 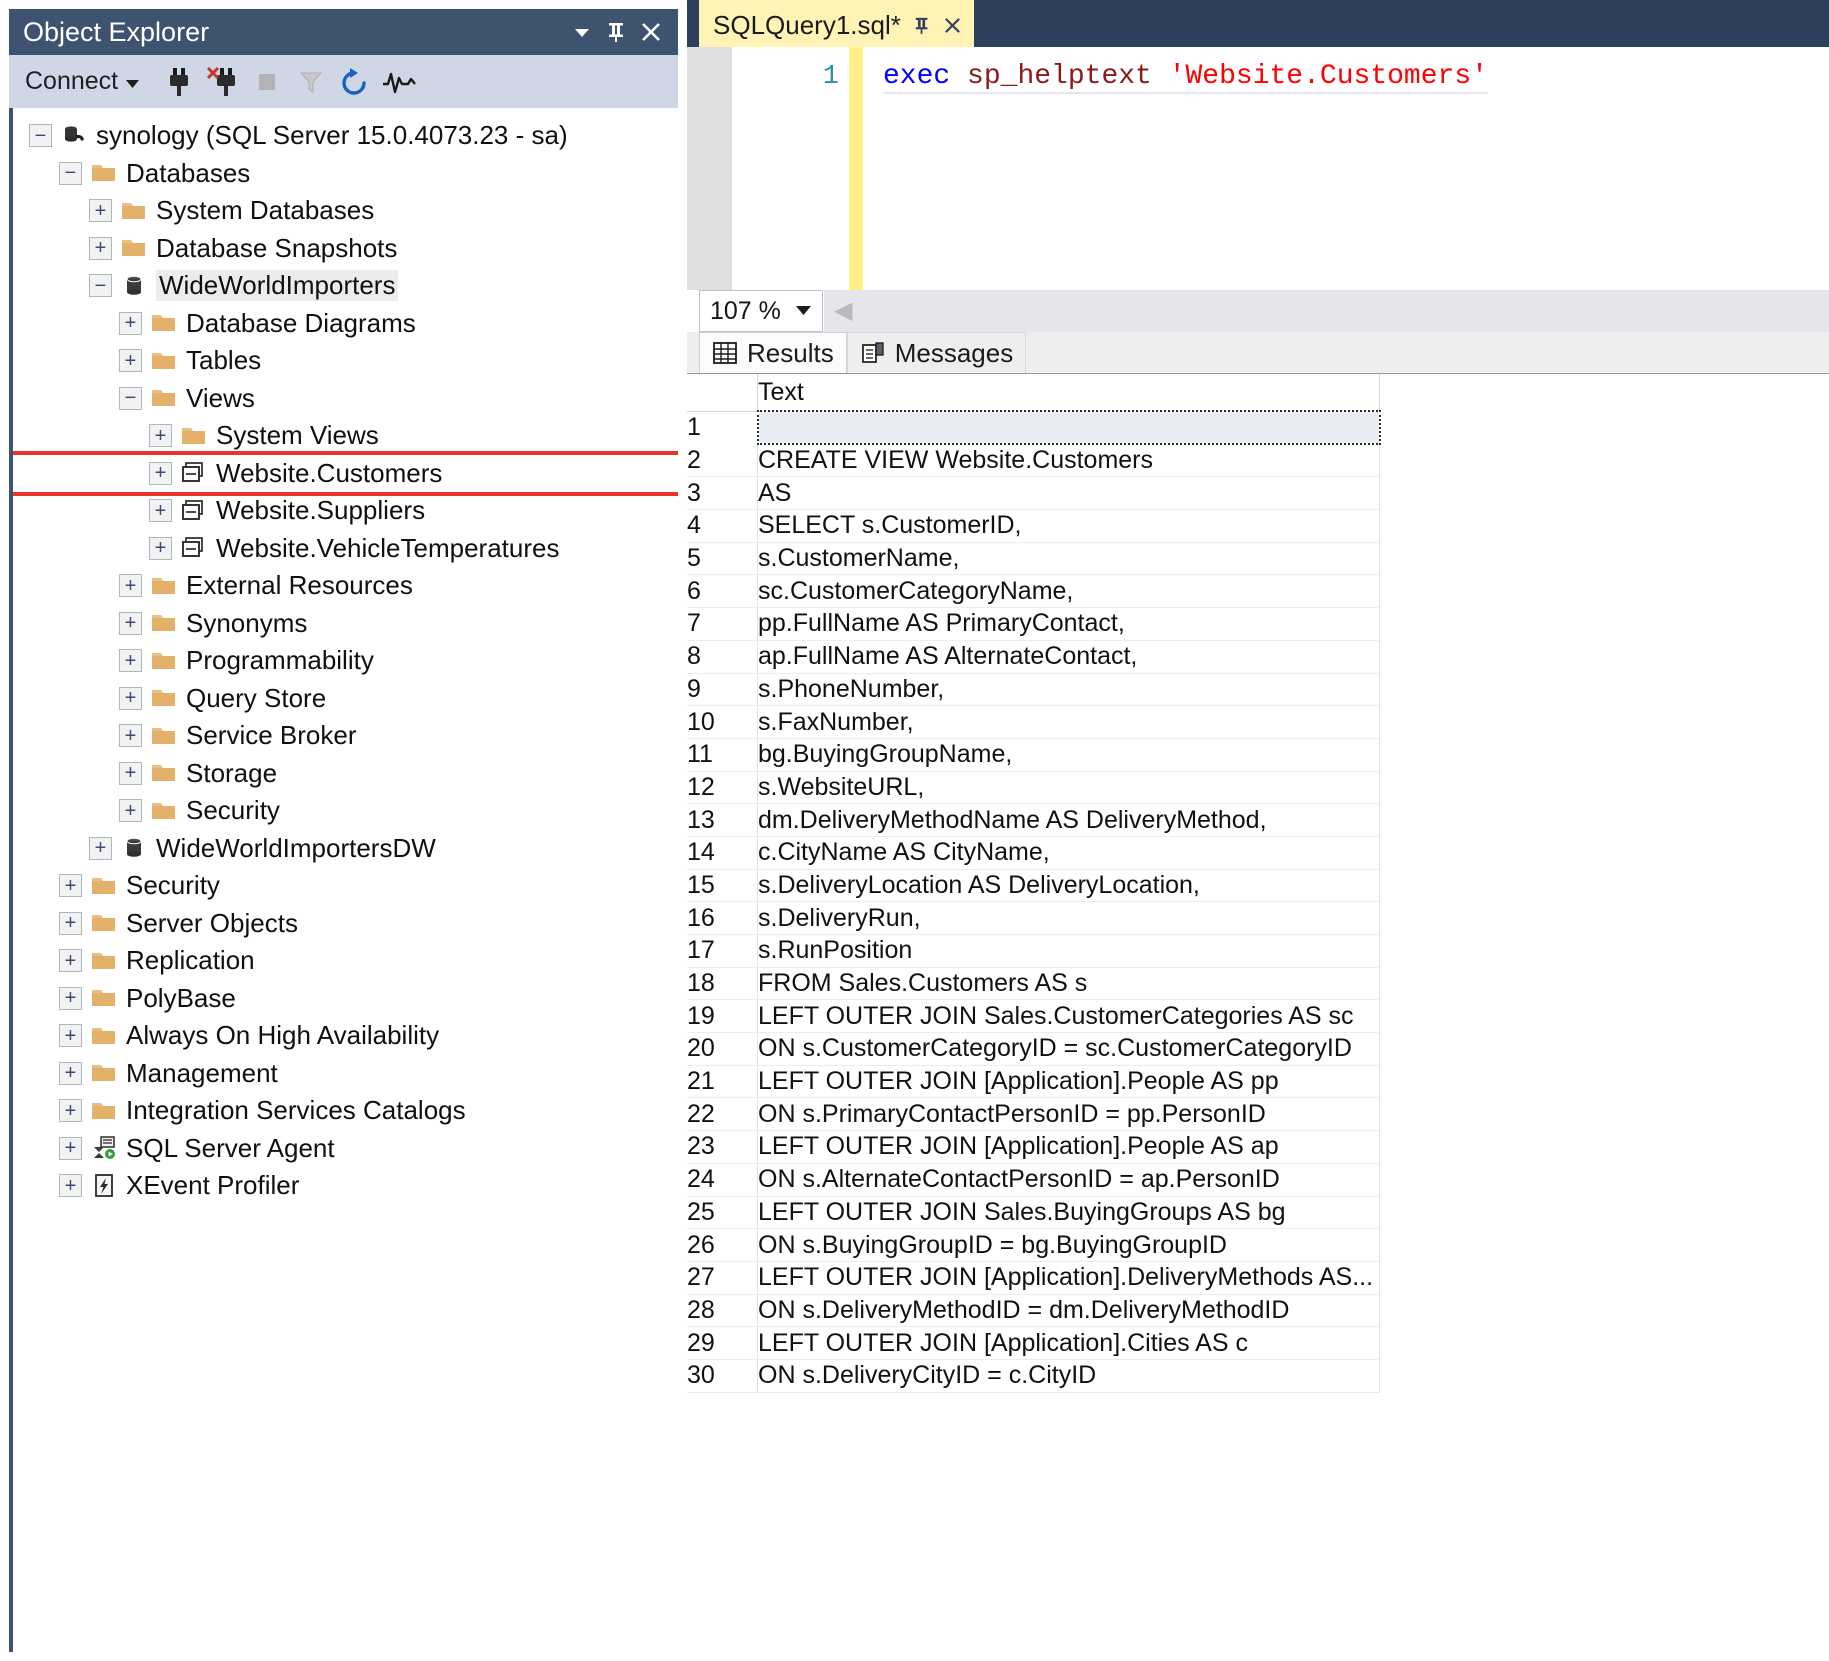 I want to click on tree-node-system-views: + System Views, so click(x=345, y=436).